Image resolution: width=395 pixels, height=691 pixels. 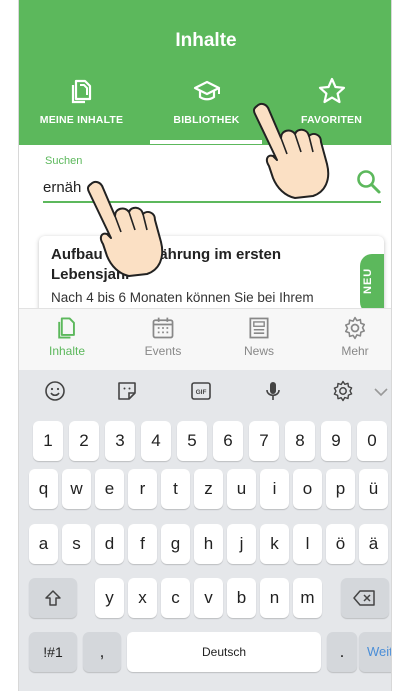 What do you see at coordinates (205, 339) in the screenshot?
I see `bottom-navigation: Inhalte Events News Mehr` at bounding box center [205, 339].